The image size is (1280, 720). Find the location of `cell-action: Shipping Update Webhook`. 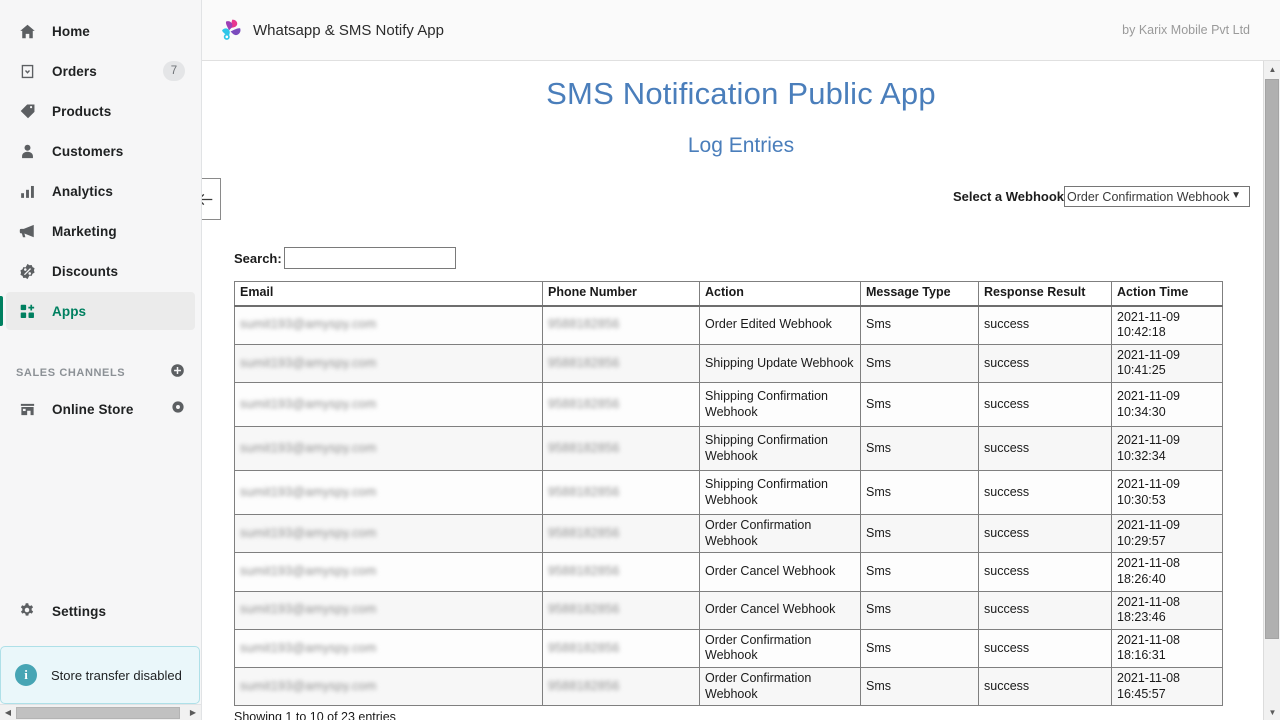

cell-action: Shipping Update Webhook is located at coordinates (780, 363).